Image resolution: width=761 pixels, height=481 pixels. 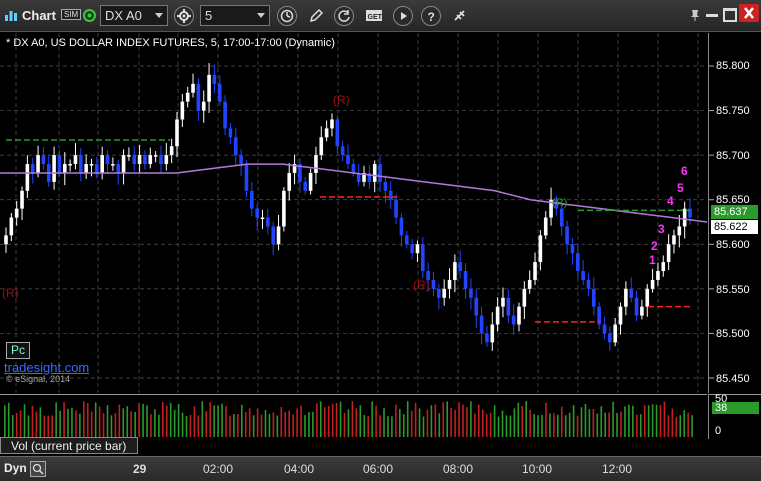 What do you see at coordinates (344, 16) in the screenshot?
I see `refresh-icon` at bounding box center [344, 16].